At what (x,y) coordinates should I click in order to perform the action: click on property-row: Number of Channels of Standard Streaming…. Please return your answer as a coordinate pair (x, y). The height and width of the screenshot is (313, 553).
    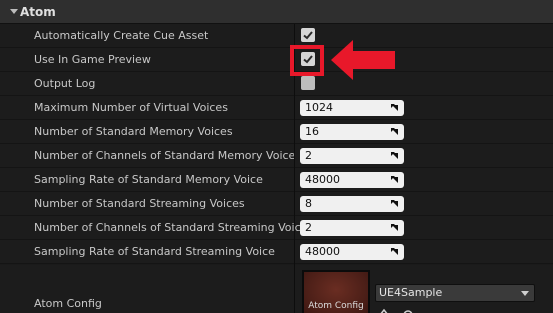
    Looking at the image, I should click on (276, 228).